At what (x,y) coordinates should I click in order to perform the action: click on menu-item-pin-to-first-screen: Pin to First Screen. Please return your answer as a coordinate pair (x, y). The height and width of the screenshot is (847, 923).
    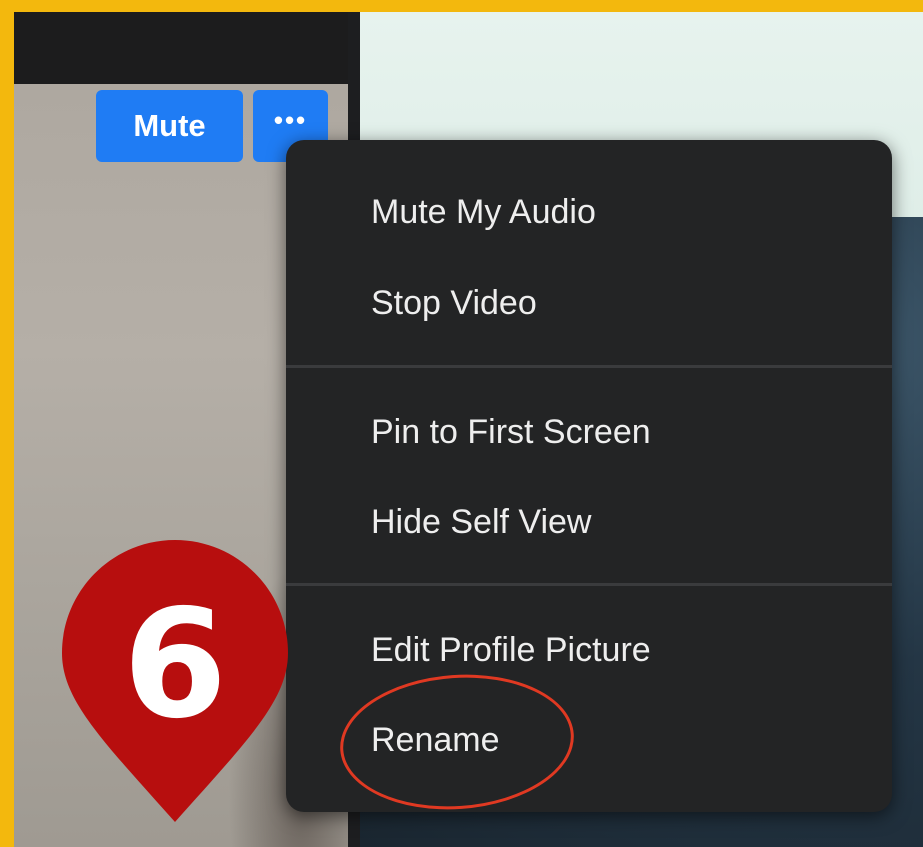
    Looking at the image, I should click on (511, 432).